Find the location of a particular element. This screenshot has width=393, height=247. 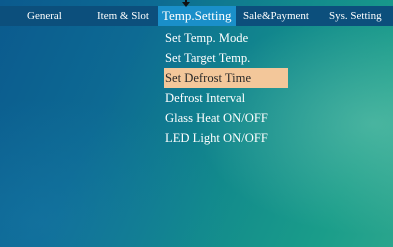

menu-item-glass-heat: Glass Heat ON/OFF is located at coordinates (226, 118).